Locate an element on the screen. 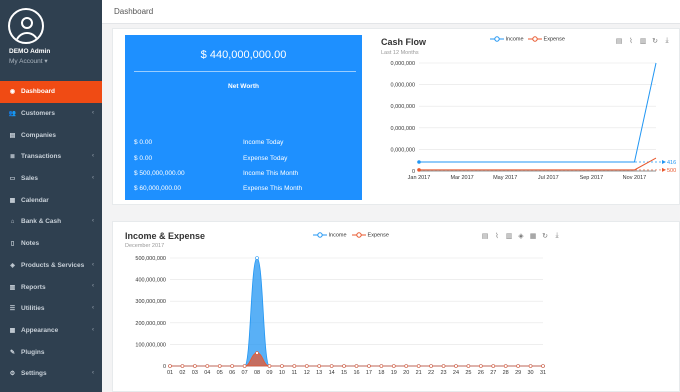  sidebar-item-products-services: ◈ Products & Services ‹ is located at coordinates (51, 266).